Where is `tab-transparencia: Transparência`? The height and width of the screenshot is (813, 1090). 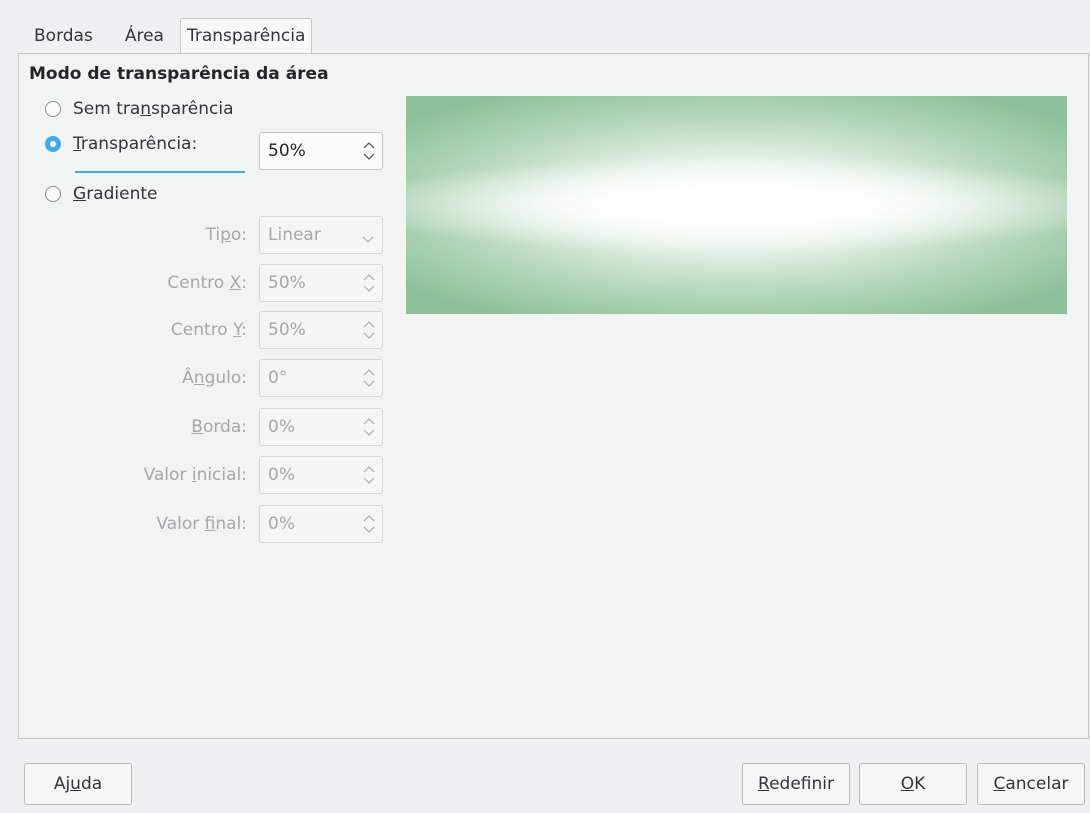
tab-transparencia: Transparência is located at coordinates (246, 36).